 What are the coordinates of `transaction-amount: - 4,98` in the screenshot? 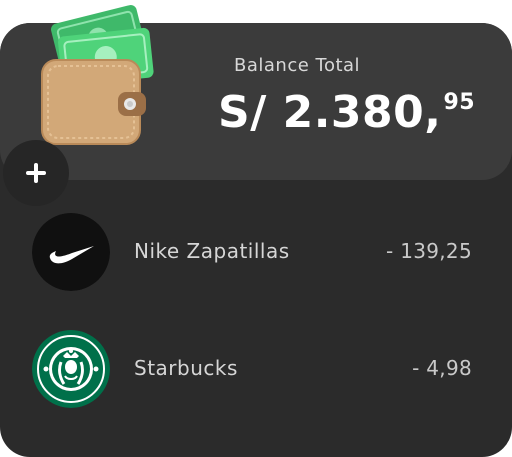 It's located at (442, 368).